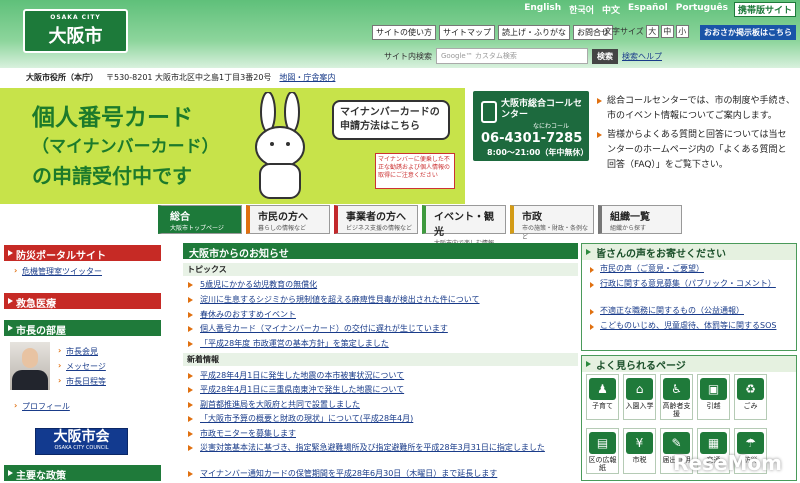 Image resolution: width=800 pixels, height=483 pixels. What do you see at coordinates (611, 9) in the screenshot?
I see `lang-chinese: 中文` at bounding box center [611, 9].